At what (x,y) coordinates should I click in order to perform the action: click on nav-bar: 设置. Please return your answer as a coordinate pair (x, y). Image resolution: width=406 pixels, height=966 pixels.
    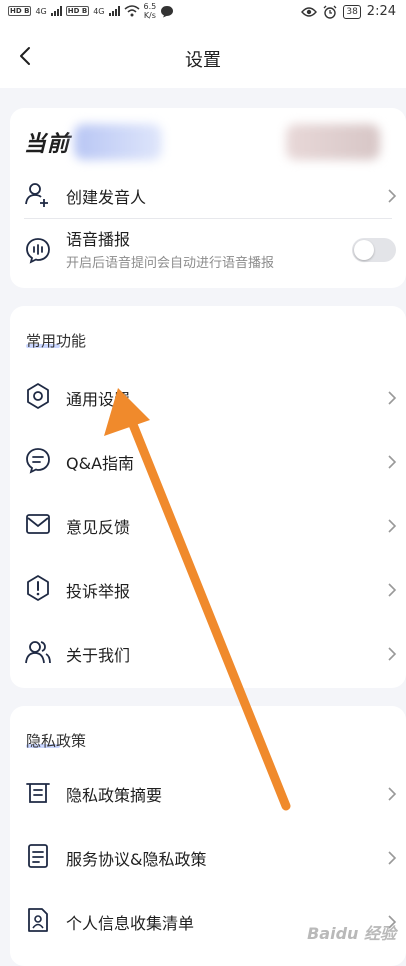
    Looking at the image, I should click on (203, 57).